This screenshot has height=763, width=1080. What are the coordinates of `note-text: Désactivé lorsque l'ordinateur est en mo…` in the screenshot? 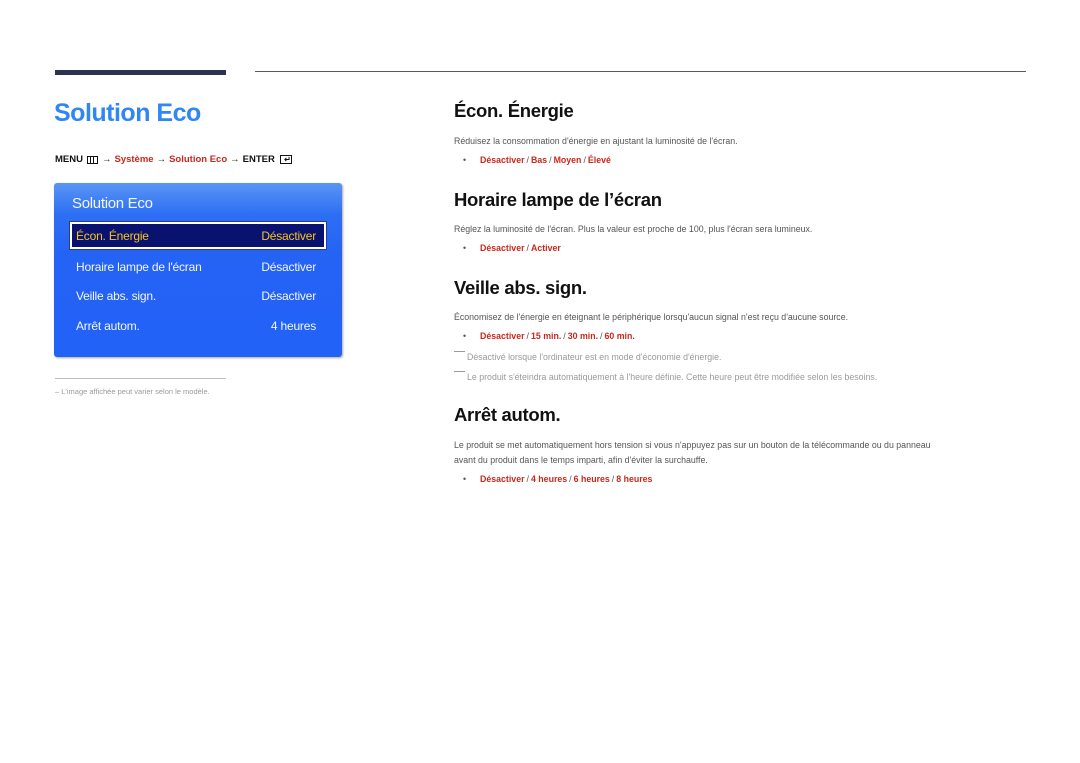 It's located at (594, 357).